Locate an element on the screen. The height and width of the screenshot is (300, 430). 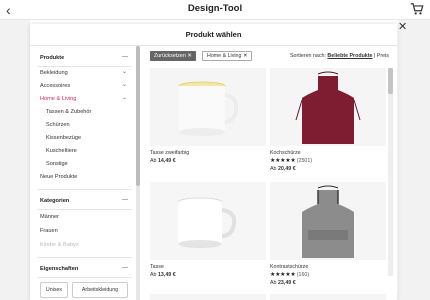
sidebar-item-kinder: Kinder & Babys is located at coordinates (59, 245).